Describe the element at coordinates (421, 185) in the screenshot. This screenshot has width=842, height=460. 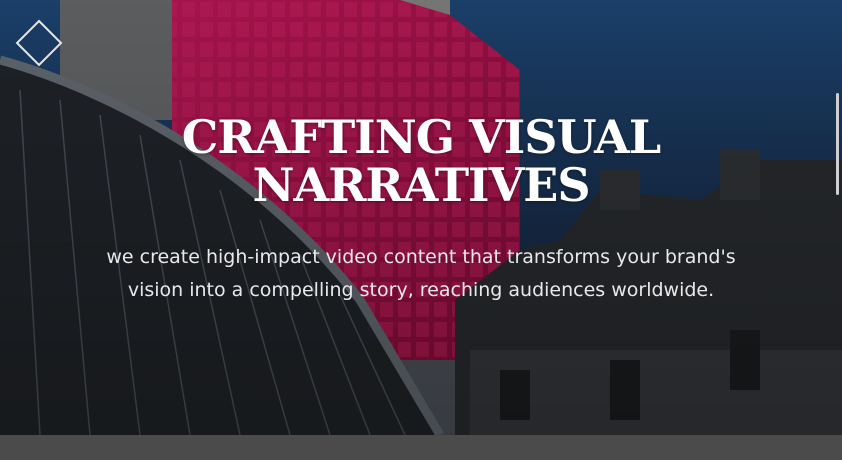
I see `headline-line-2: NARRATIVES` at that location.